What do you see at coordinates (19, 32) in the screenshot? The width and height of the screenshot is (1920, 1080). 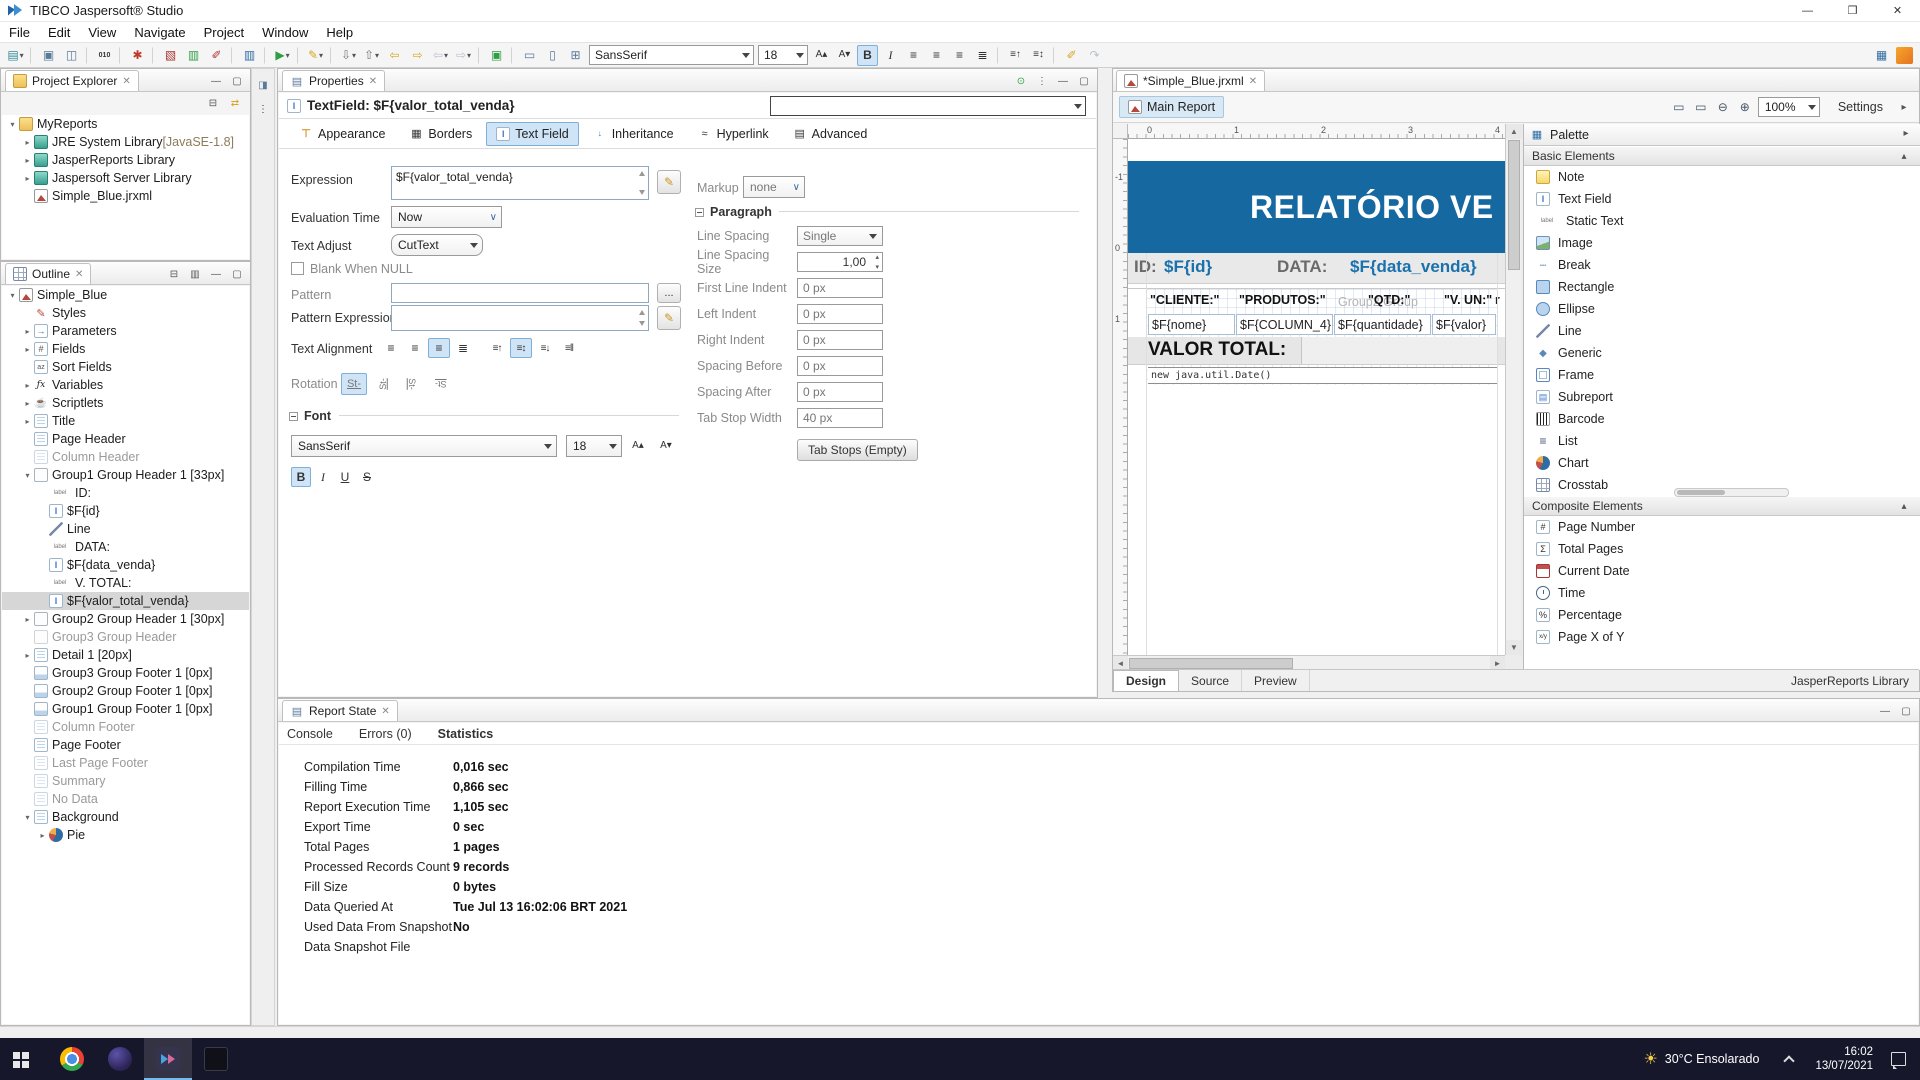 I see `menu-item: File` at bounding box center [19, 32].